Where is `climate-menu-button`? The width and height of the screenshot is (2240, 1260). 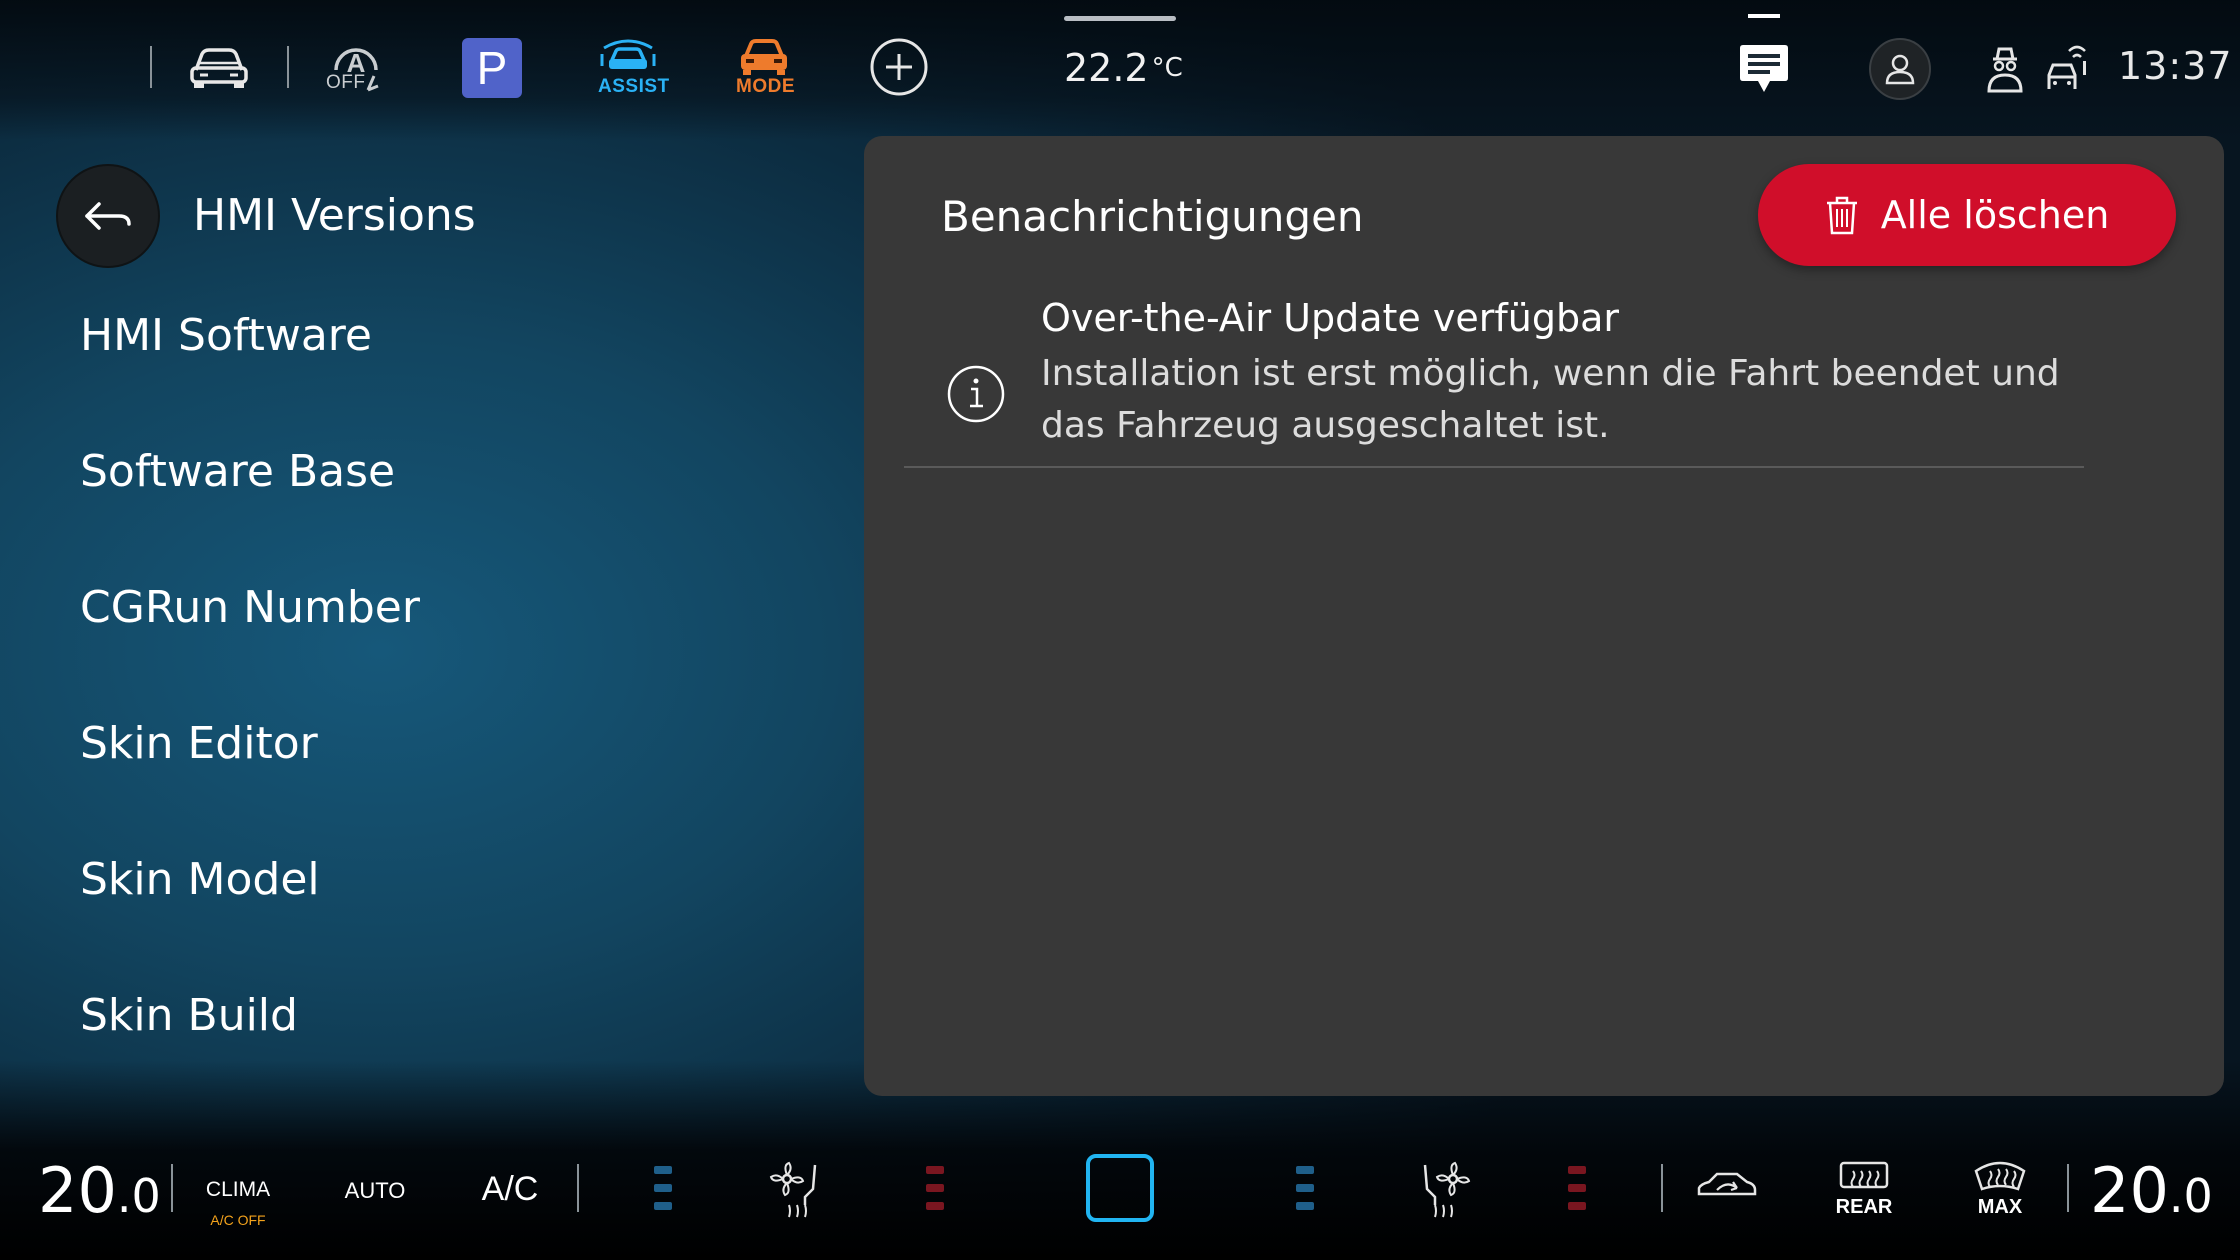
climate-menu-button is located at coordinates (1120, 1188).